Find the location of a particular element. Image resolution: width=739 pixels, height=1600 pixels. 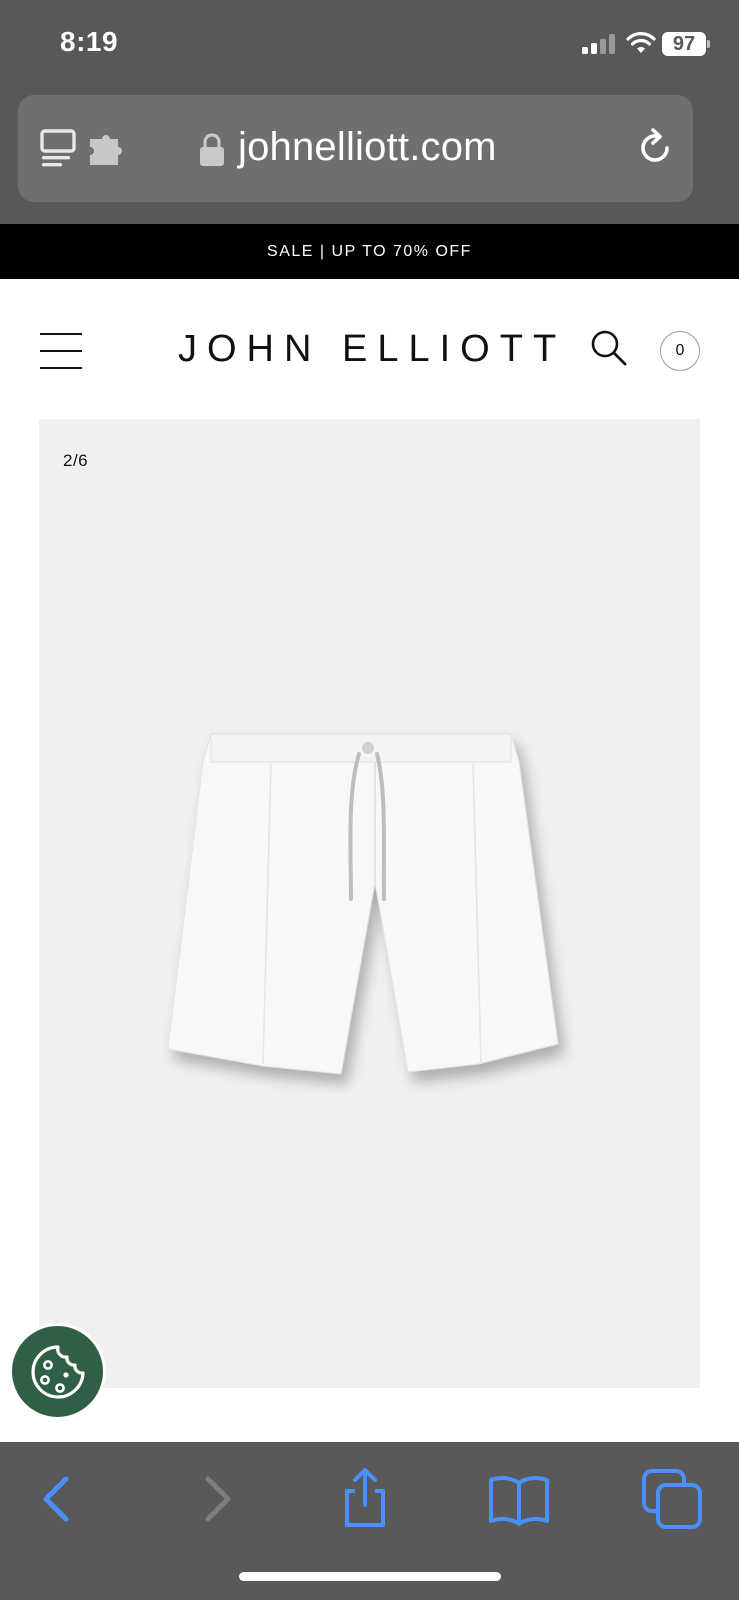

cart-button: 0 is located at coordinates (680, 351).